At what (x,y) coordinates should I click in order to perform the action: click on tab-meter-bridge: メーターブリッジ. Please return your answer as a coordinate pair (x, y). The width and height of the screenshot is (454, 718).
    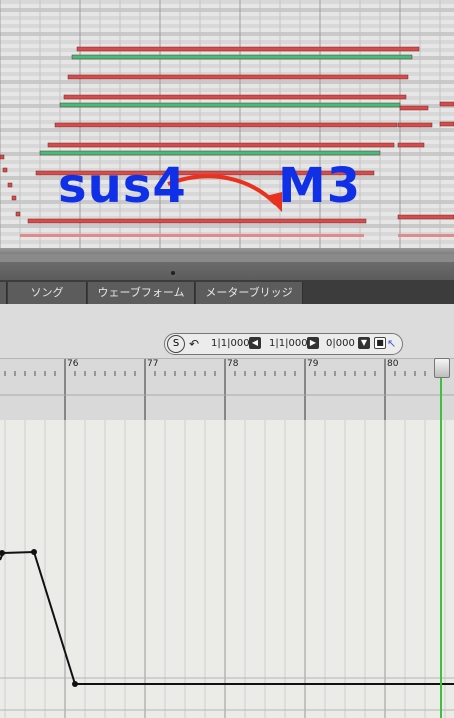
    Looking at the image, I should click on (249, 293).